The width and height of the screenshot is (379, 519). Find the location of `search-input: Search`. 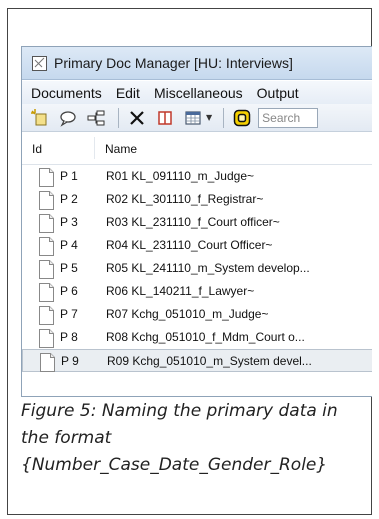

search-input: Search is located at coordinates (288, 117).